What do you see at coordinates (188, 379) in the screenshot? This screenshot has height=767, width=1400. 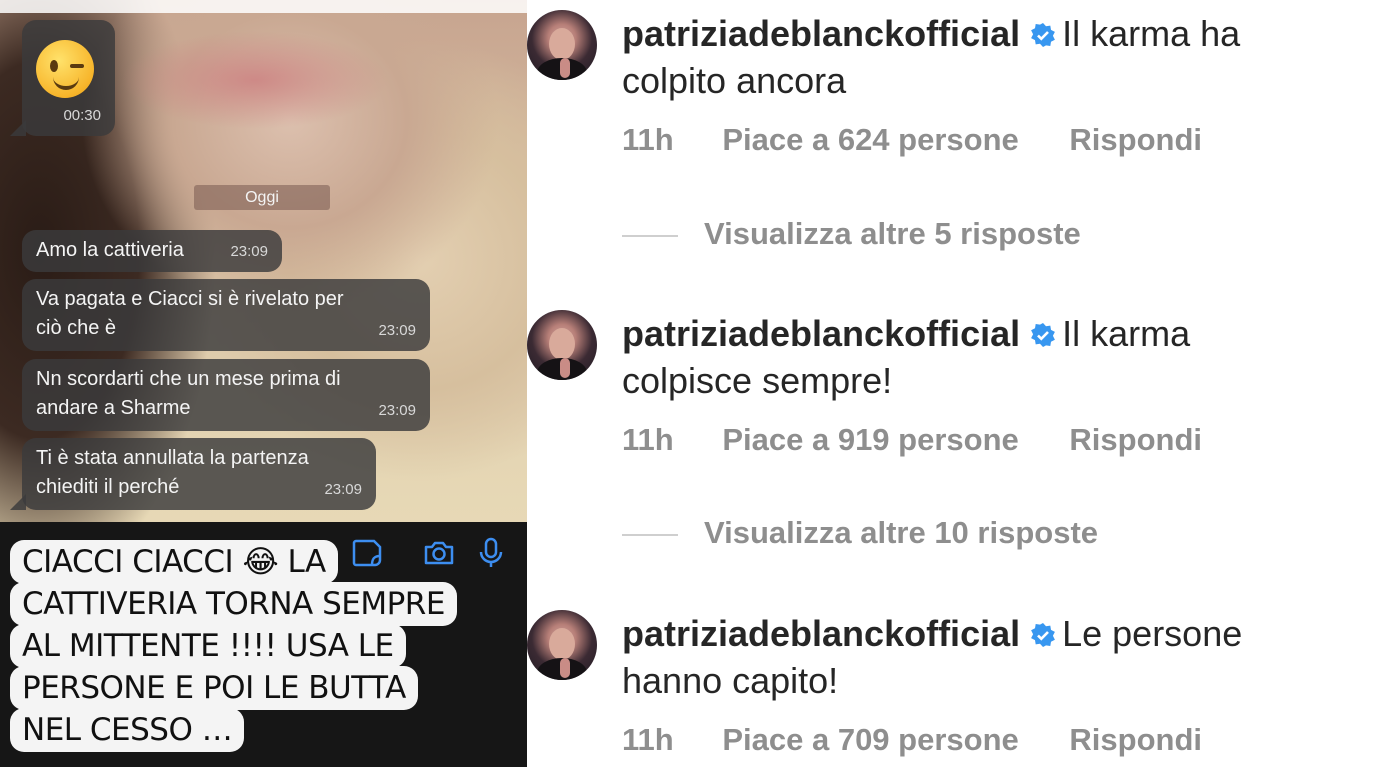 I see `message-text-line: Nn scordarti che un mese prima di` at bounding box center [188, 379].